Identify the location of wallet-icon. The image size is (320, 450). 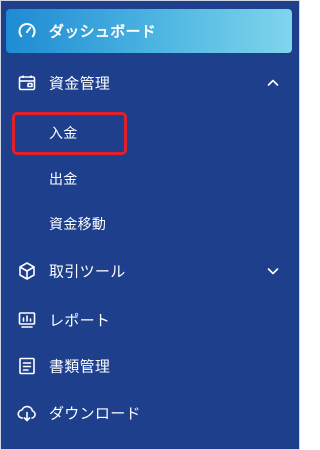
(27, 83).